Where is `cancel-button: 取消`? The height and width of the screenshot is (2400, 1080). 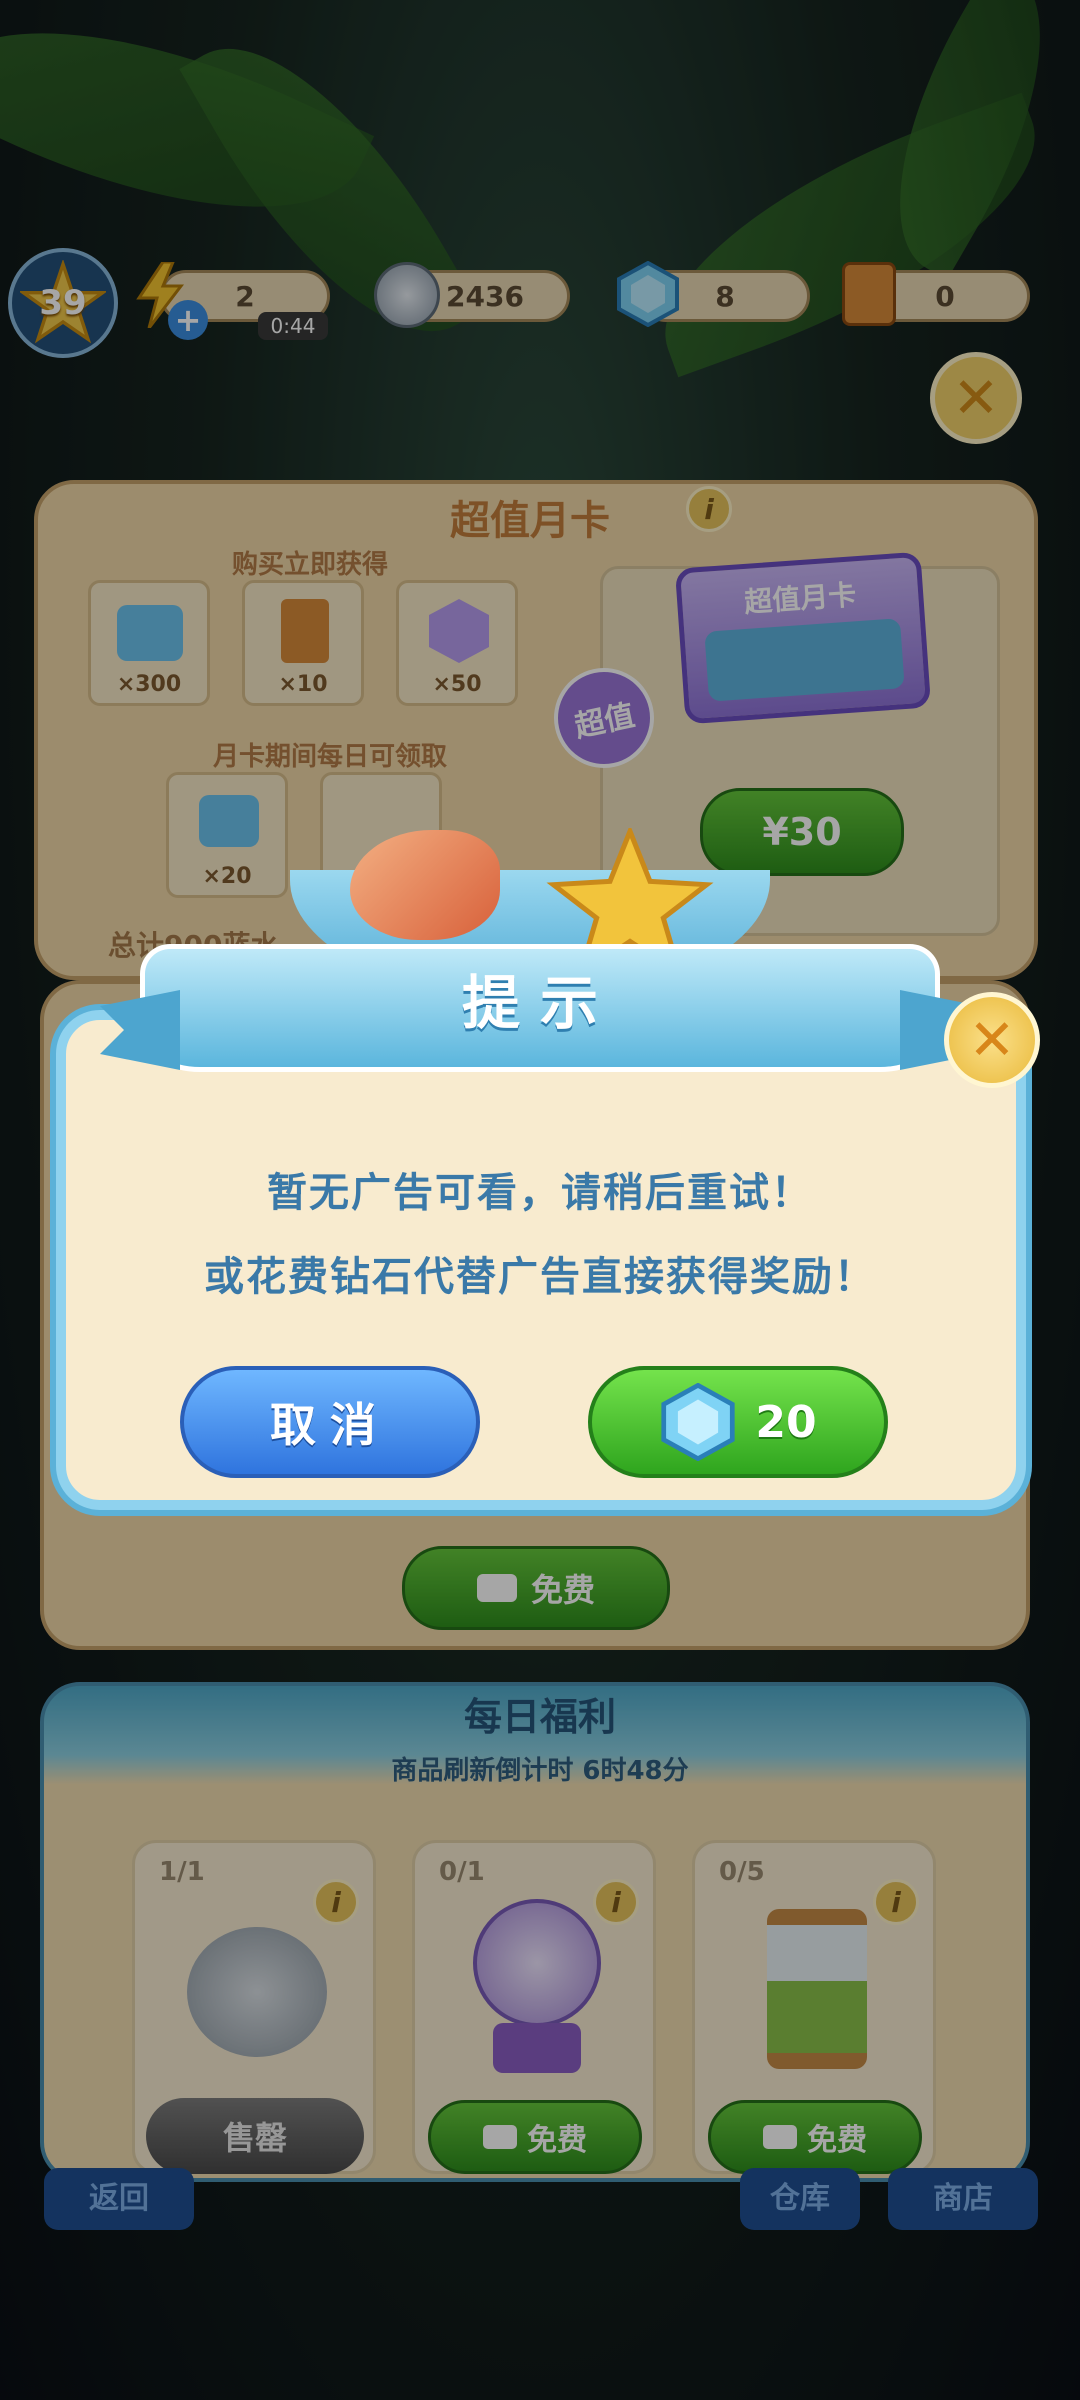 cancel-button: 取消 is located at coordinates (330, 1422).